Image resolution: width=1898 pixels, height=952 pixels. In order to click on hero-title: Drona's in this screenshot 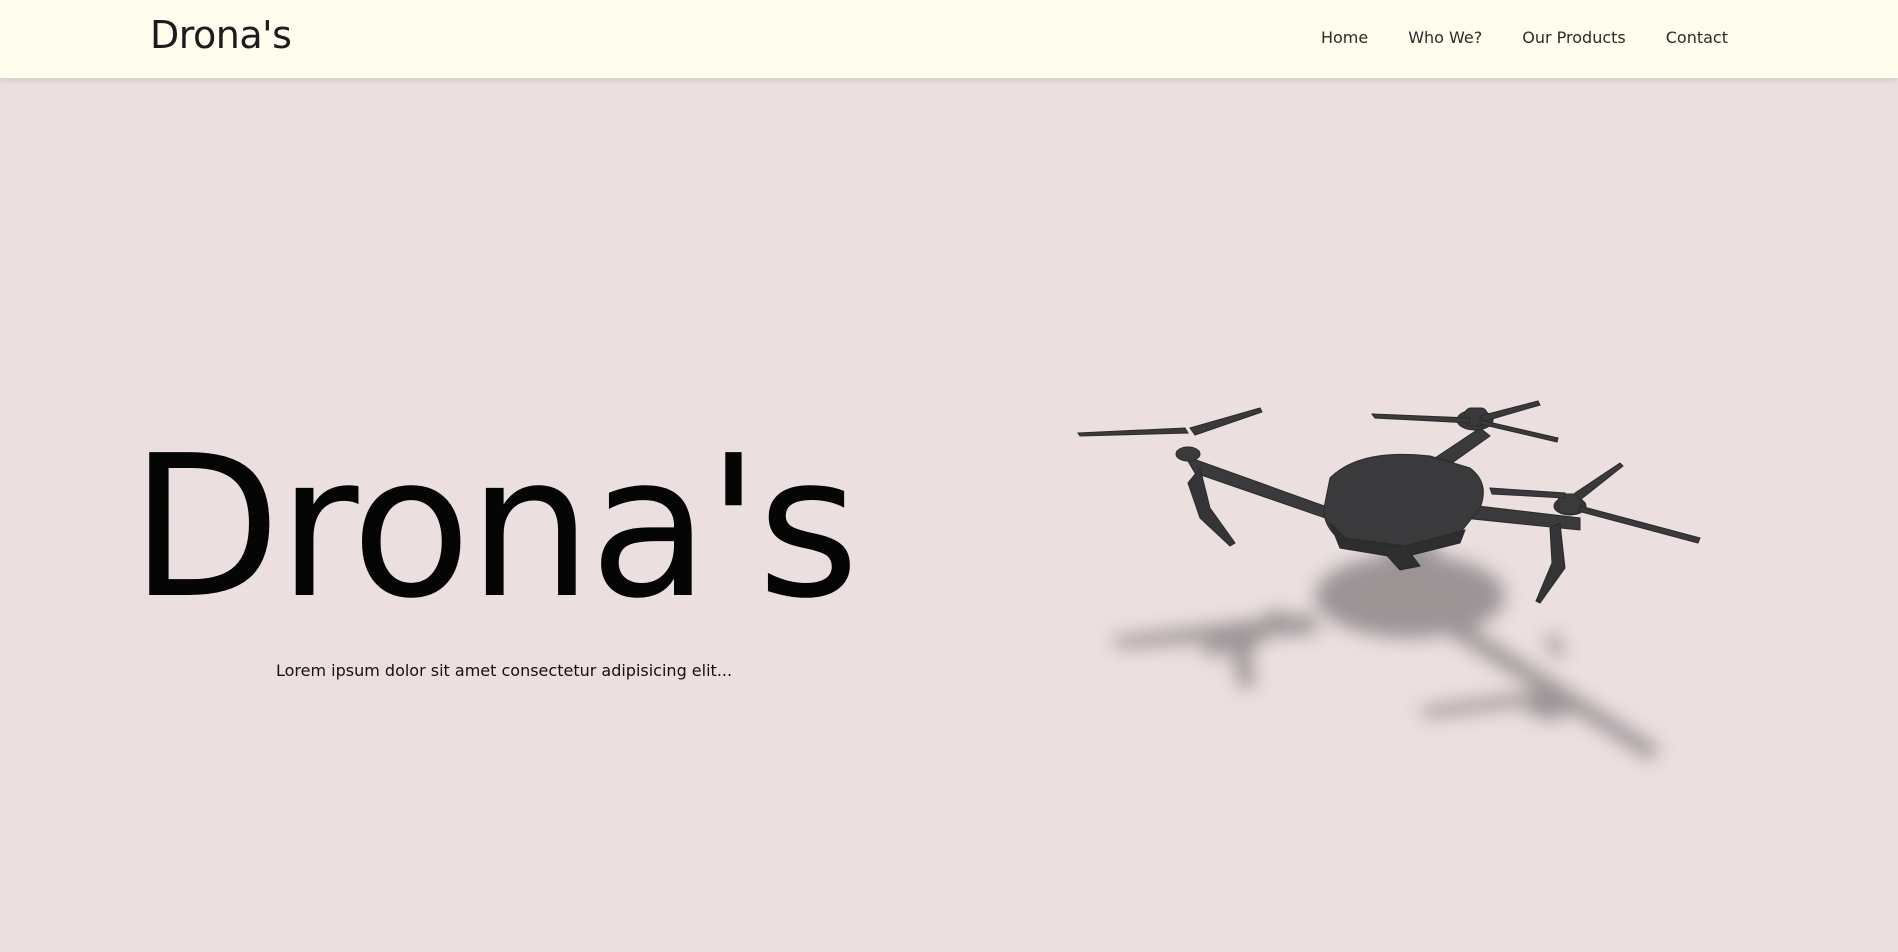, I will do `click(494, 528)`.